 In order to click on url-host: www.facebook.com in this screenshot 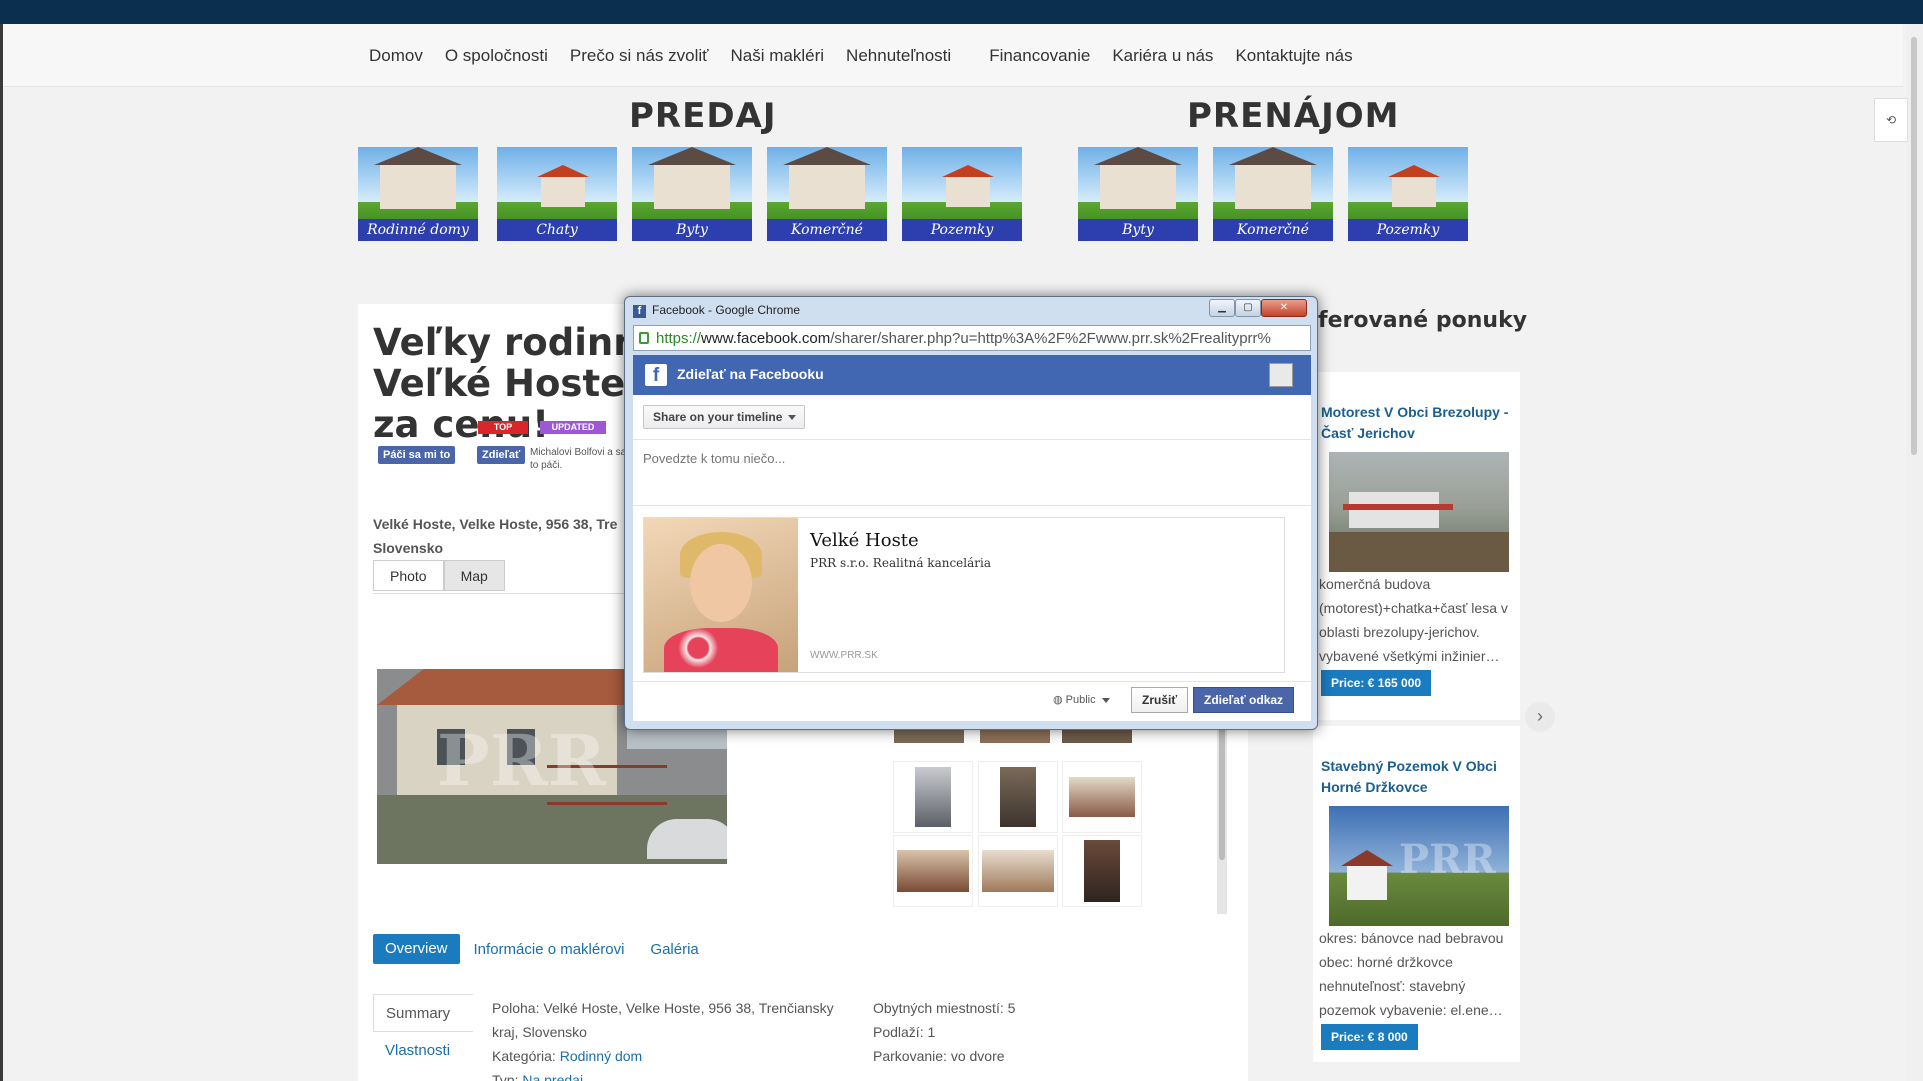, I will do `click(766, 338)`.